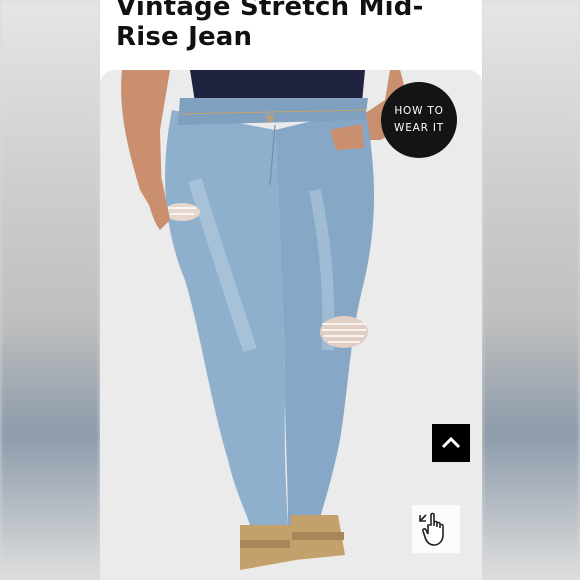  I want to click on product-title: Vintage Stretch Mid- Rise Jean, so click(296, 26).